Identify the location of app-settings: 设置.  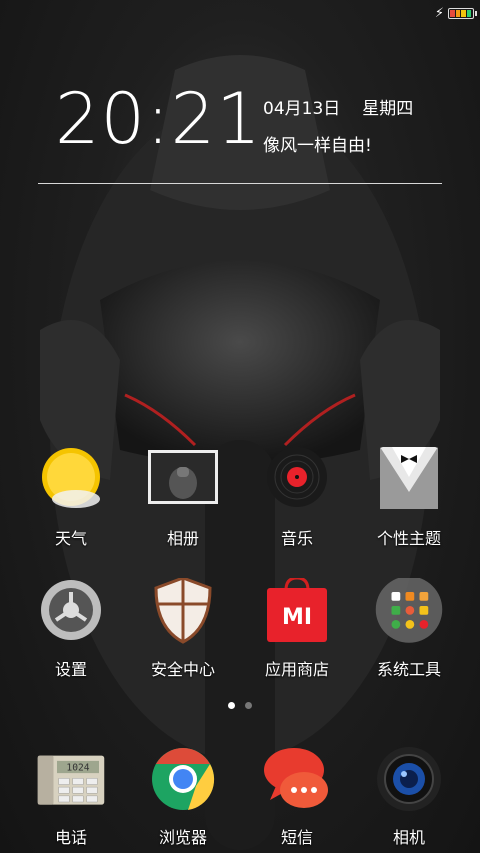
(71, 629).